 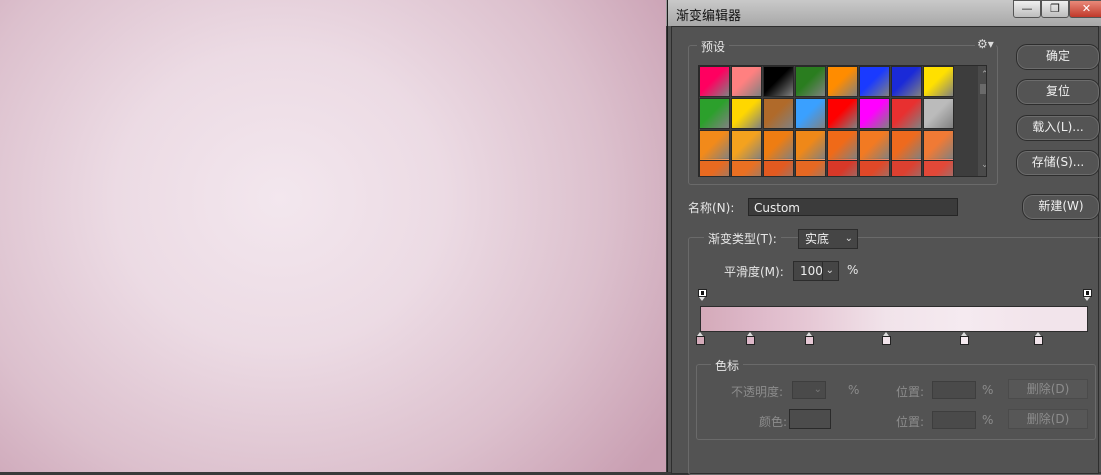 What do you see at coordinates (1087, 295) in the screenshot?
I see `opacity-stop-end` at bounding box center [1087, 295].